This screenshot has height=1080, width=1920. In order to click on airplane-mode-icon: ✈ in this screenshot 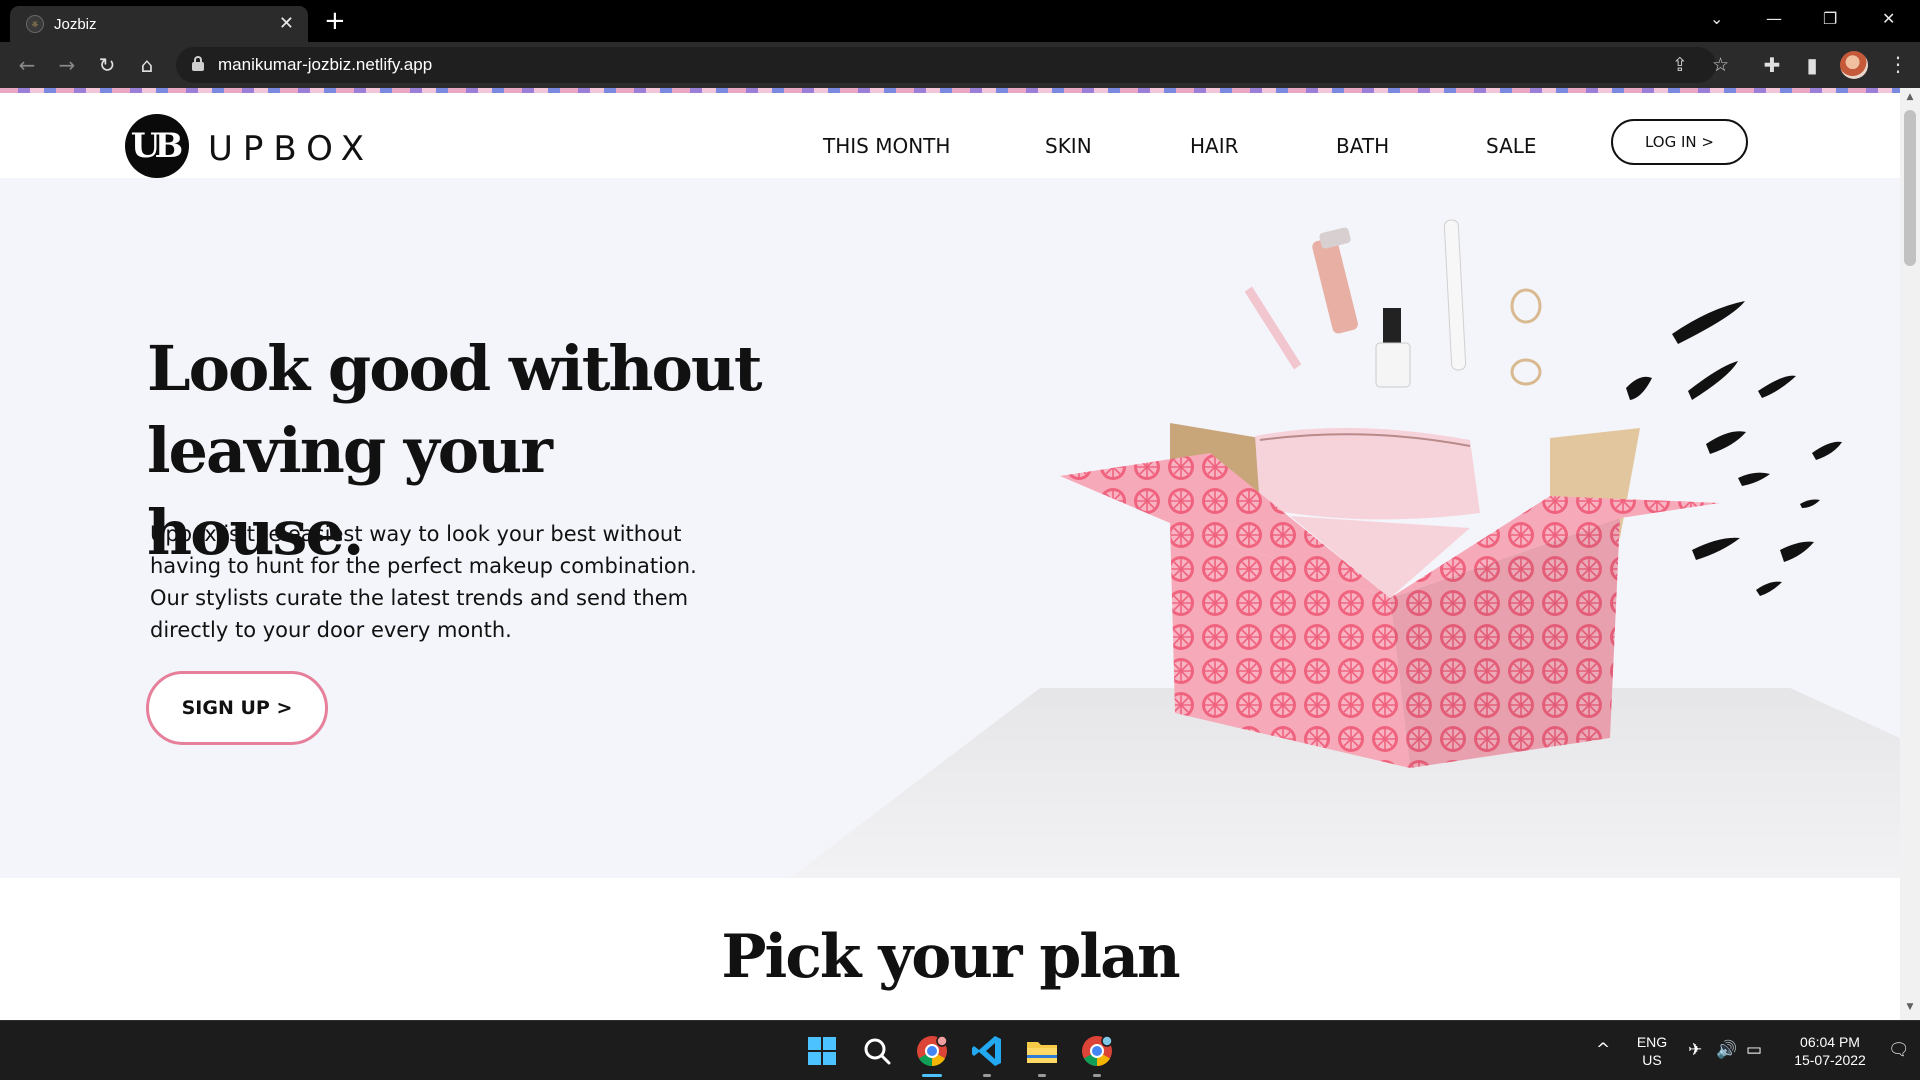, I will do `click(1695, 1050)`.